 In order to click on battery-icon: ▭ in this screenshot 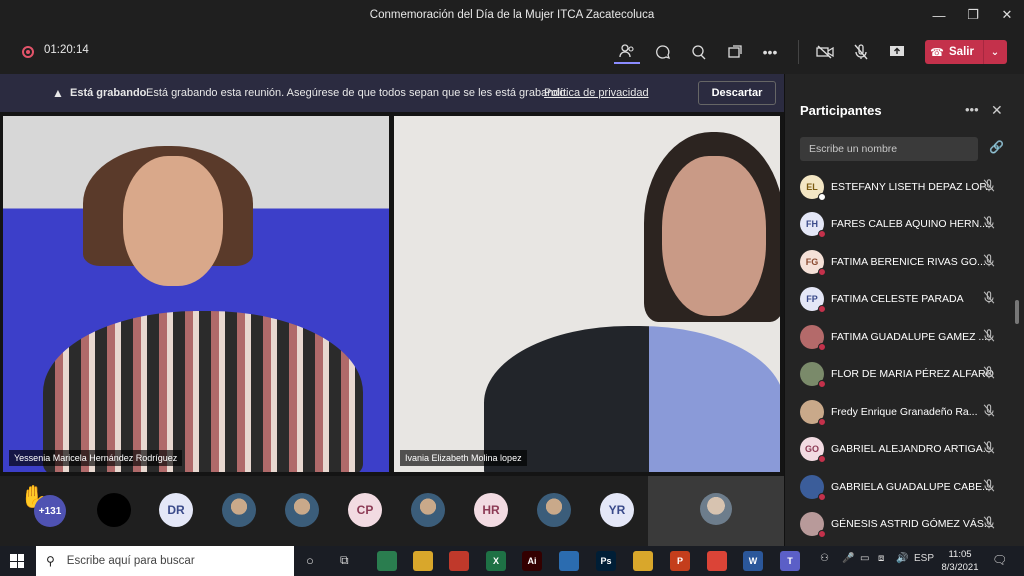, I will do `click(864, 558)`.